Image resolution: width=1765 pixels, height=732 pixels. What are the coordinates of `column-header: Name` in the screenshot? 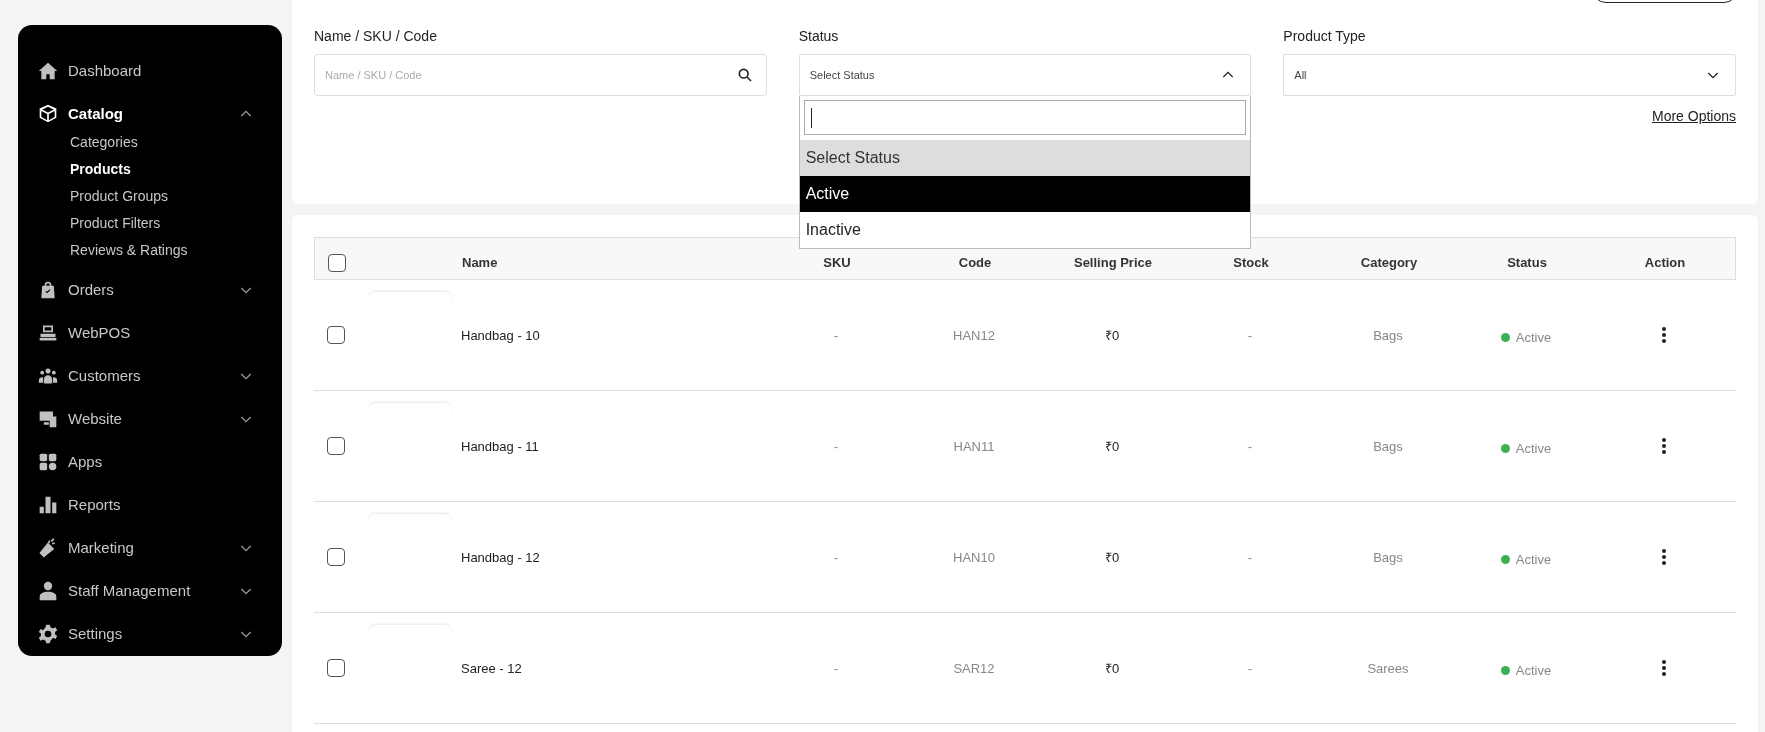 It's located at (480, 262).